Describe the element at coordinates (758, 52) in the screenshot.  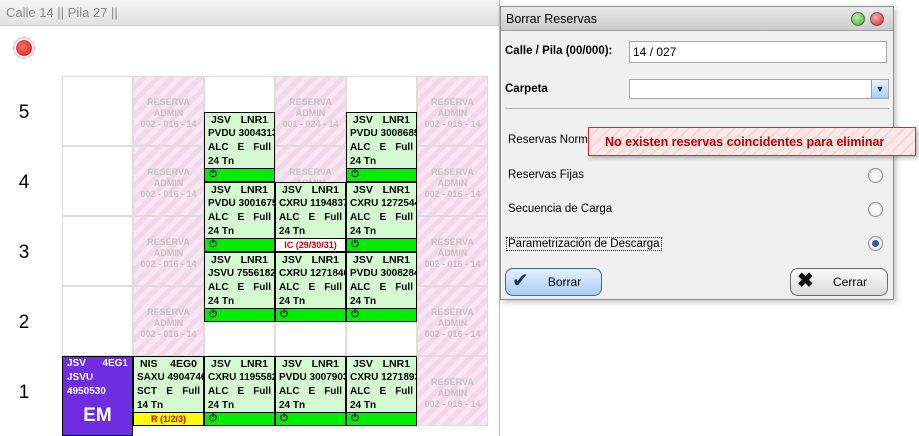
I see `calle-pila-input: 14 / 027` at that location.